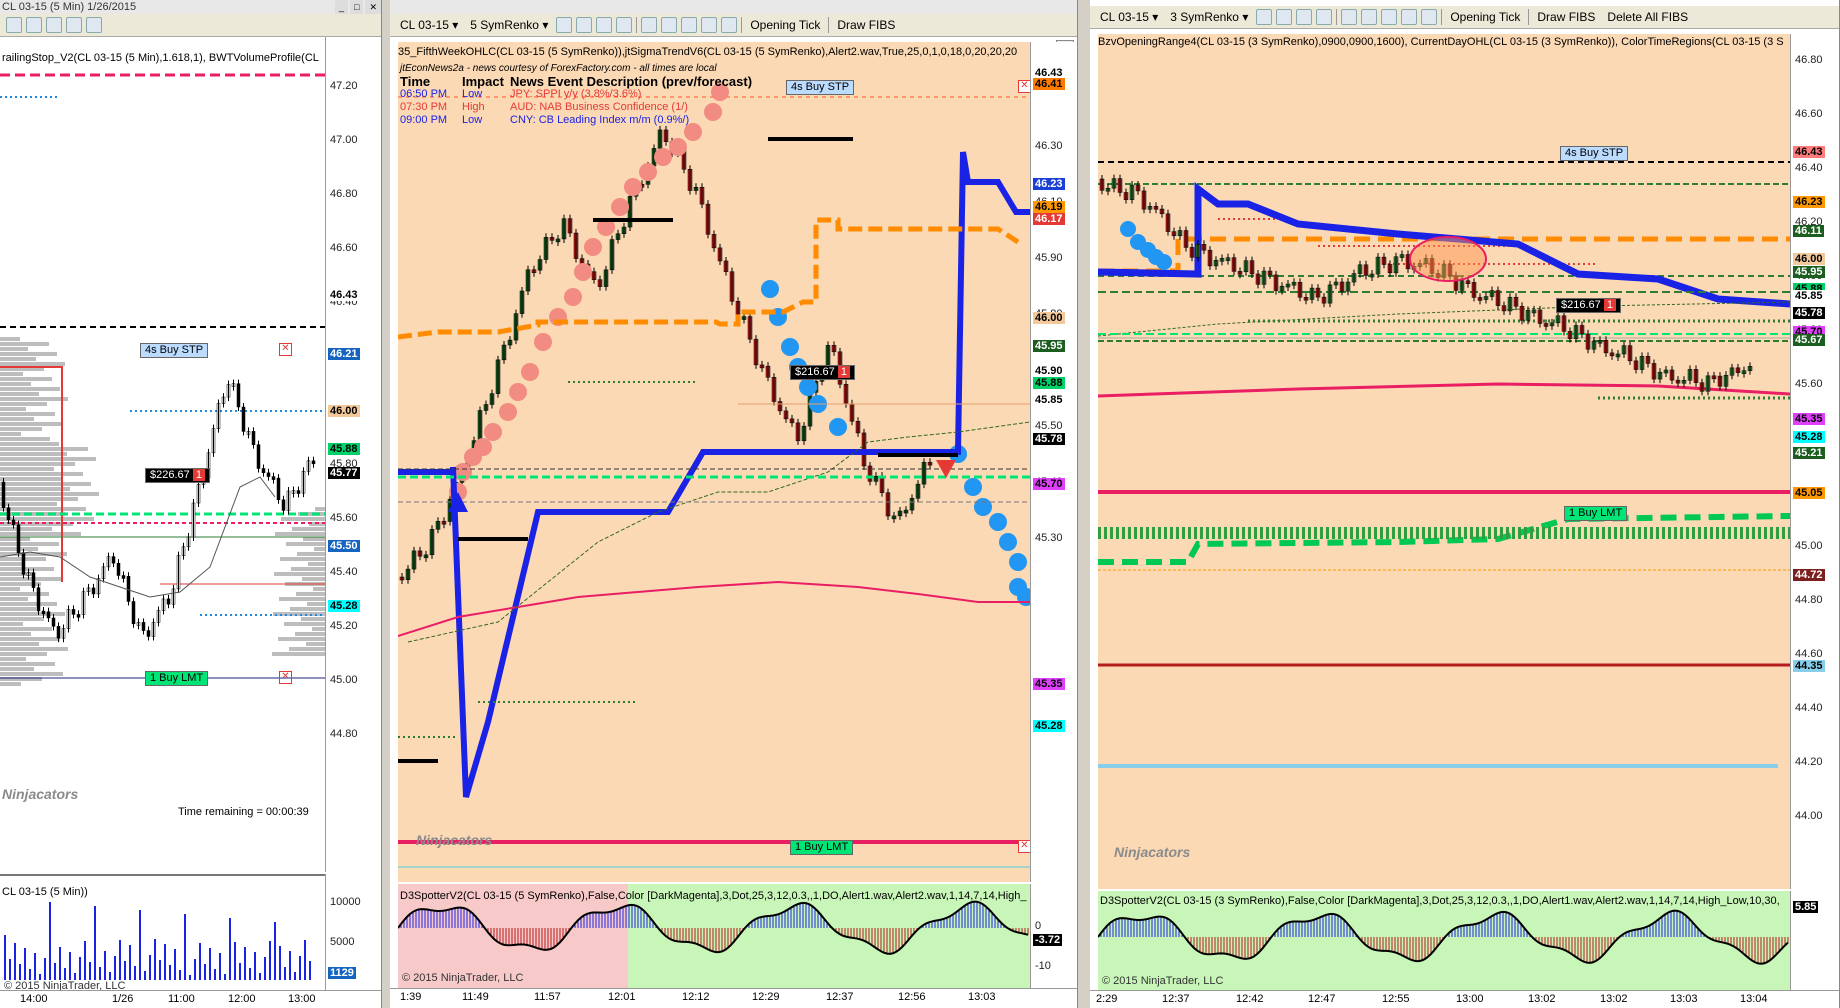  What do you see at coordinates (373, 7) in the screenshot?
I see `close-button: ✕` at bounding box center [373, 7].